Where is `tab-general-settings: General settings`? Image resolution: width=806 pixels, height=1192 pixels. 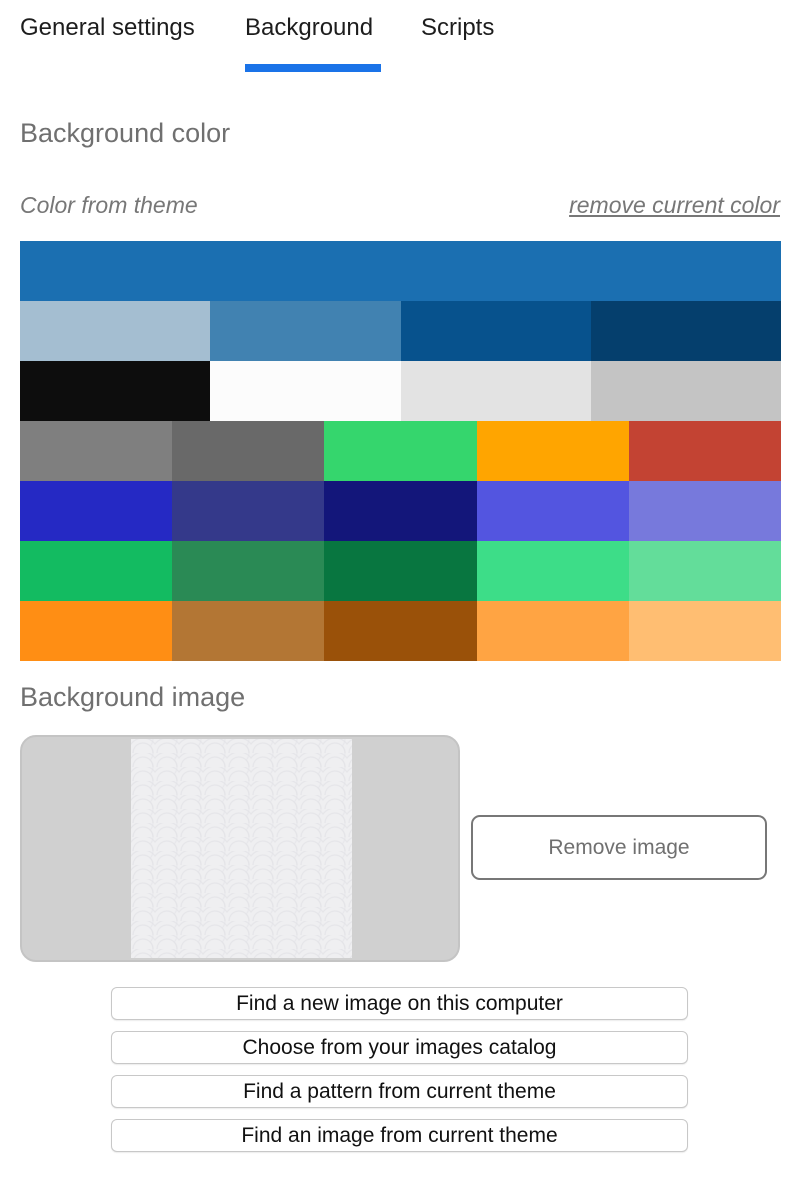 tab-general-settings: General settings is located at coordinates (107, 28).